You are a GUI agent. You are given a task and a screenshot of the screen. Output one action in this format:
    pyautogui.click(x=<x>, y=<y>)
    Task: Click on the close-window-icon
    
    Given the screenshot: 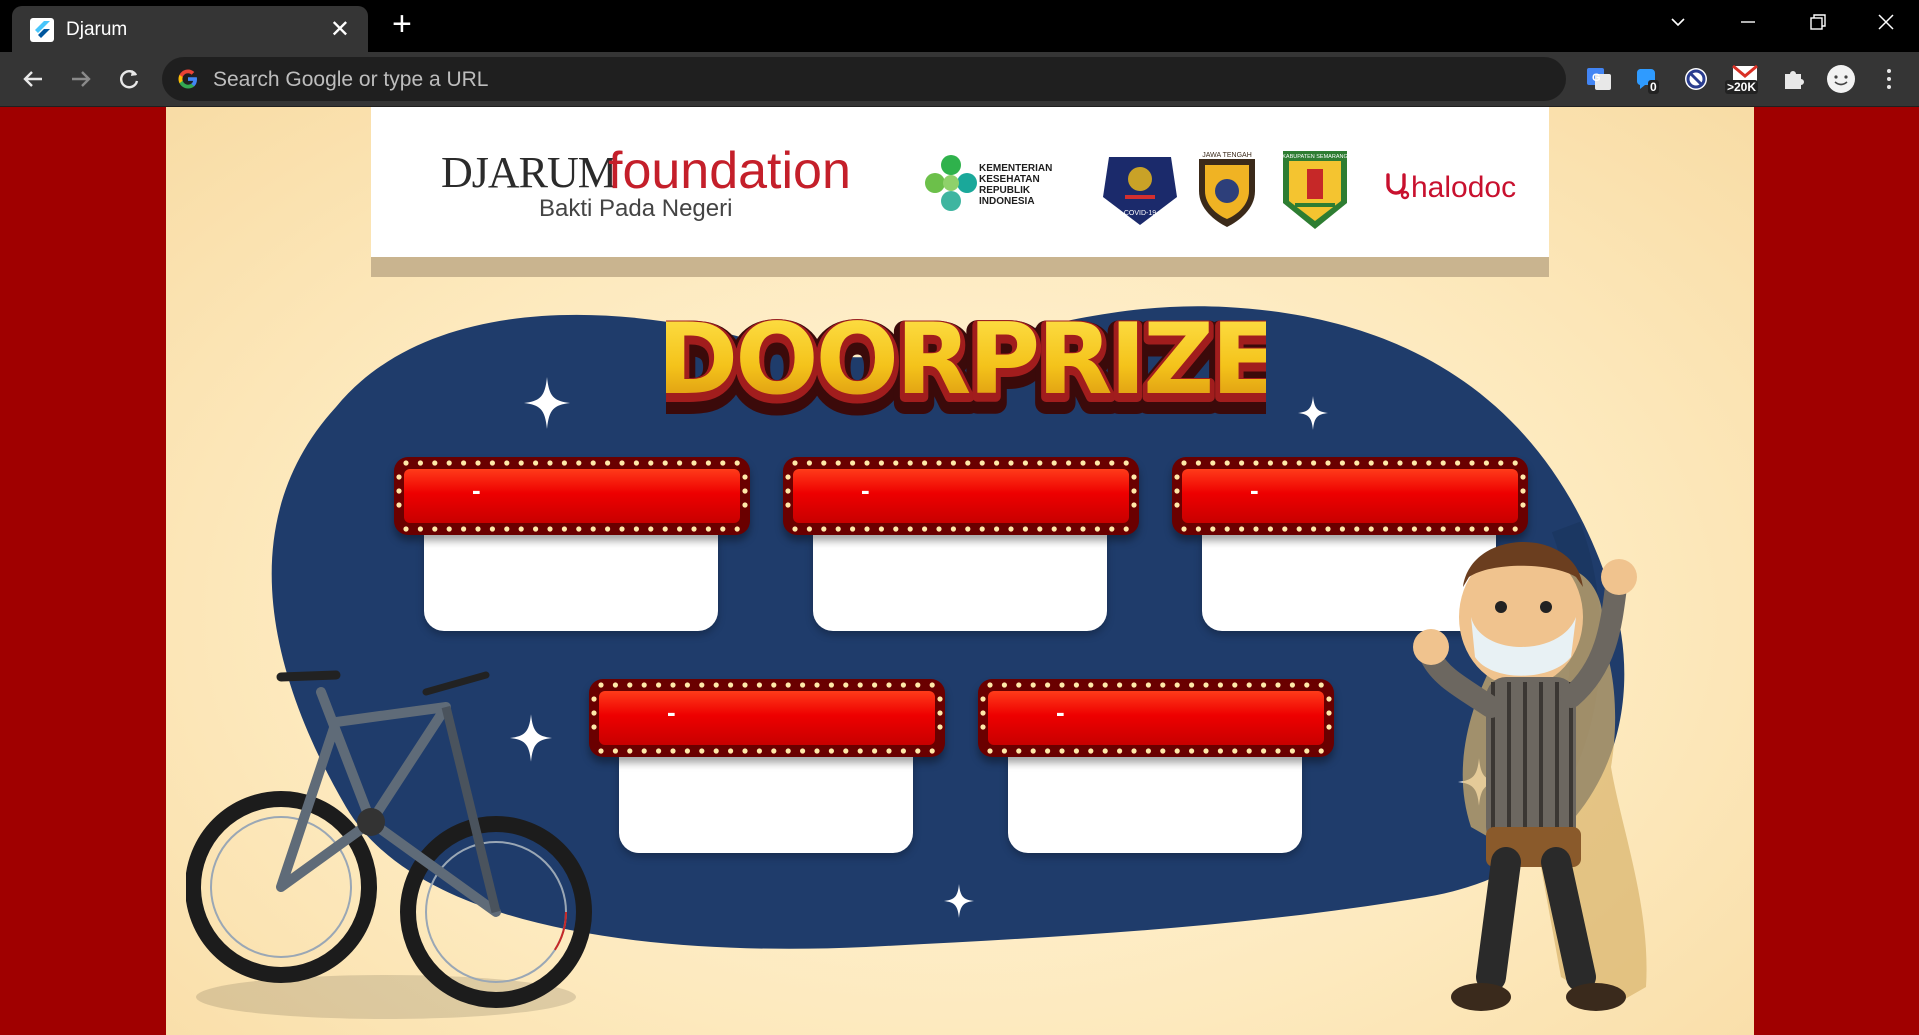 What is the action you would take?
    pyautogui.click(x=1886, y=23)
    